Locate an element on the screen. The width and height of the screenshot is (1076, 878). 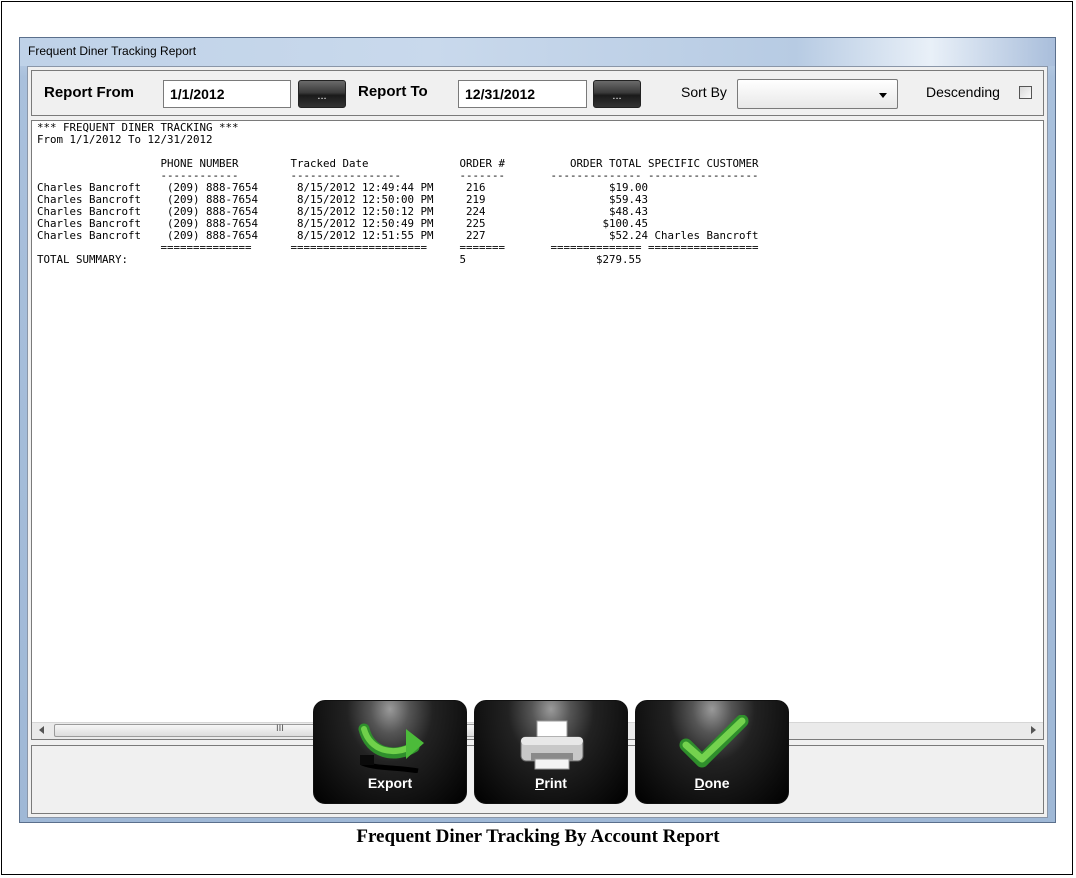
report-from-input: 1/1/2012 is located at coordinates (227, 94).